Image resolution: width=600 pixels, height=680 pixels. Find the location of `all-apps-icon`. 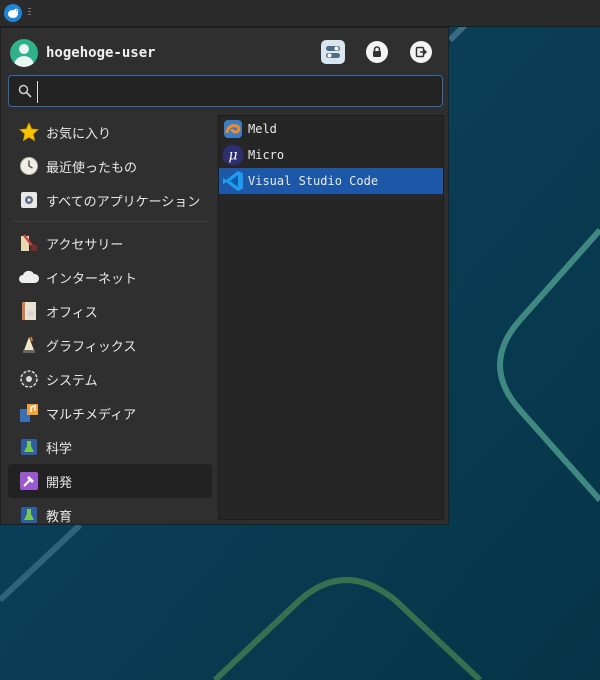

all-apps-icon is located at coordinates (29, 200).